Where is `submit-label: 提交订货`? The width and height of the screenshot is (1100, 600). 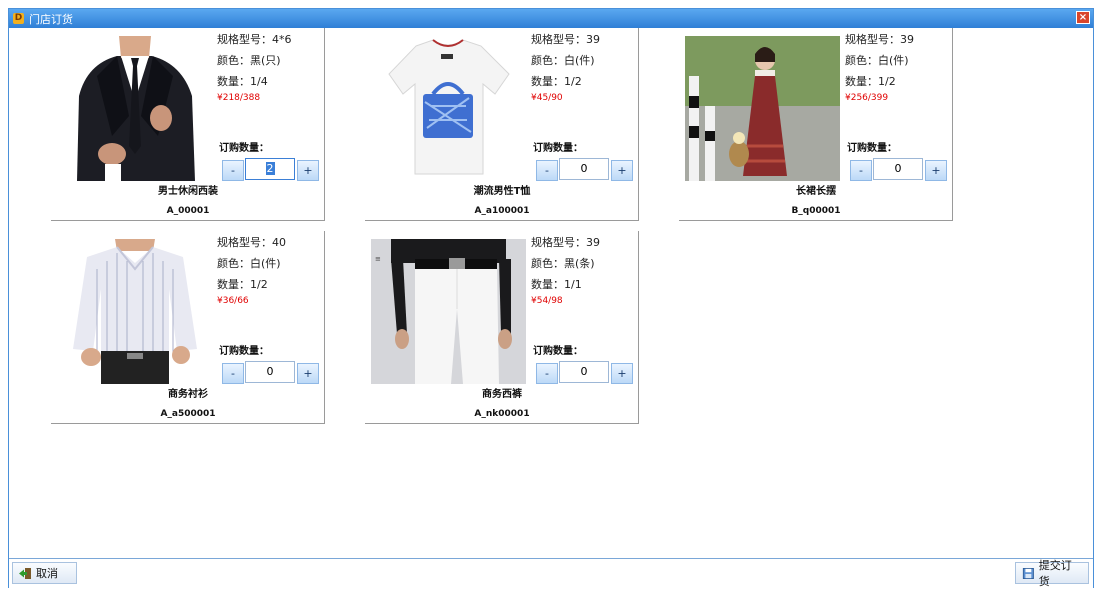
submit-label: 提交订货 is located at coordinates (1055, 573).